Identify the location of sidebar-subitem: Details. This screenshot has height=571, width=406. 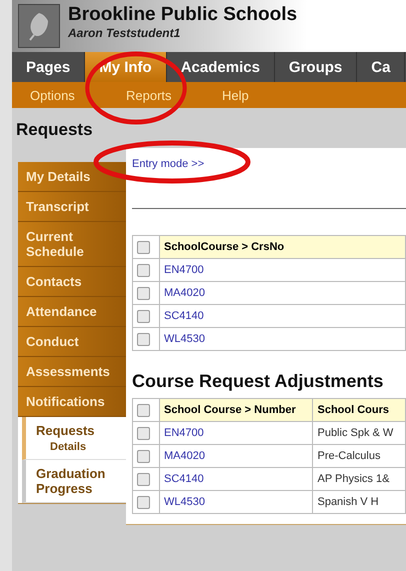
(78, 445).